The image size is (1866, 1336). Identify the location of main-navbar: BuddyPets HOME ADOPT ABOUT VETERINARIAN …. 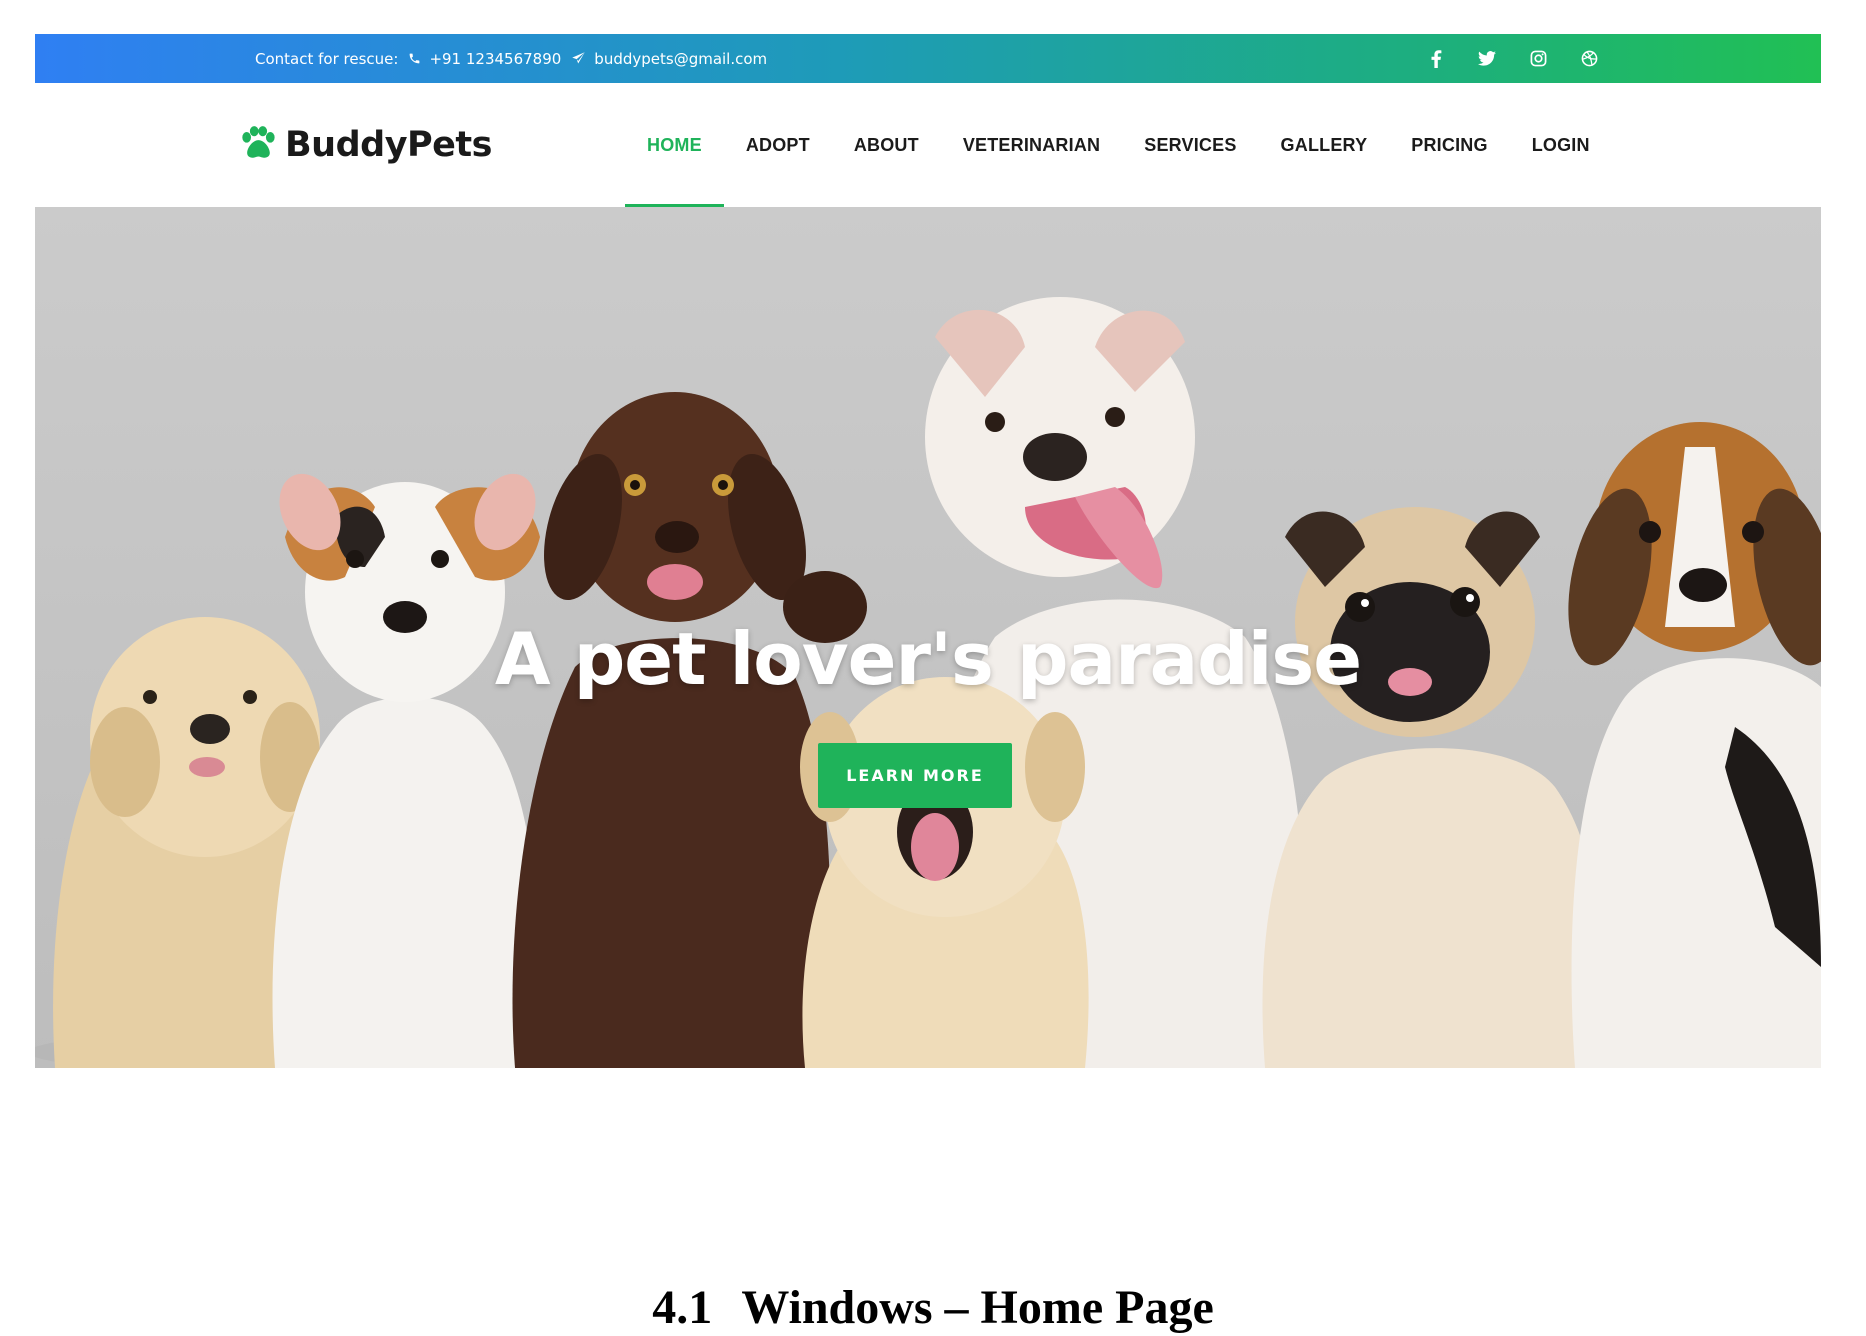
(928, 145).